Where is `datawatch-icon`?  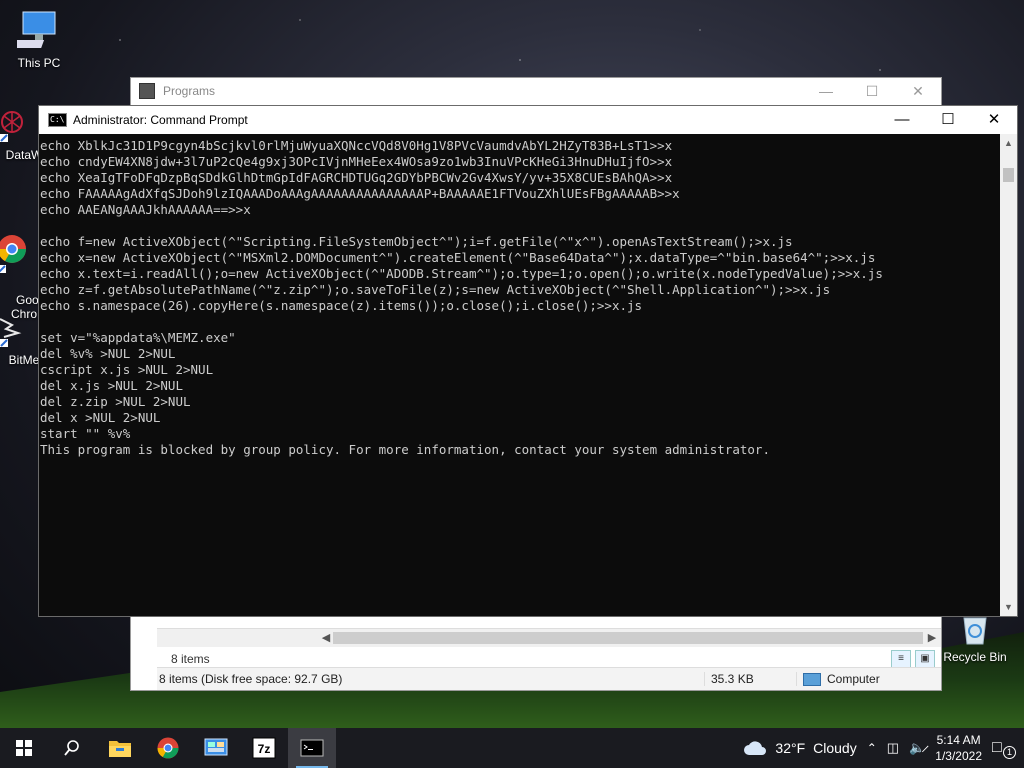 datawatch-icon is located at coordinates (11, 126).